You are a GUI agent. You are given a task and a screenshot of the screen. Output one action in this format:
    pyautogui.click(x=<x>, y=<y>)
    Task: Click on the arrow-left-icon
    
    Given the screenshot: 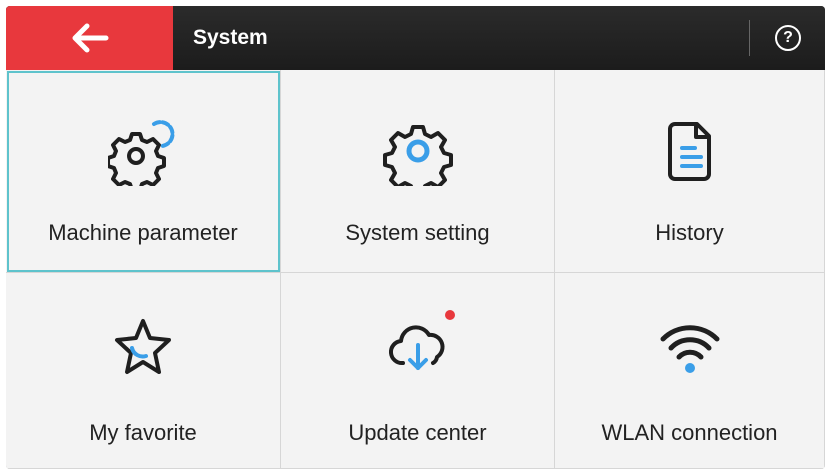 What is the action you would take?
    pyautogui.click(x=90, y=38)
    